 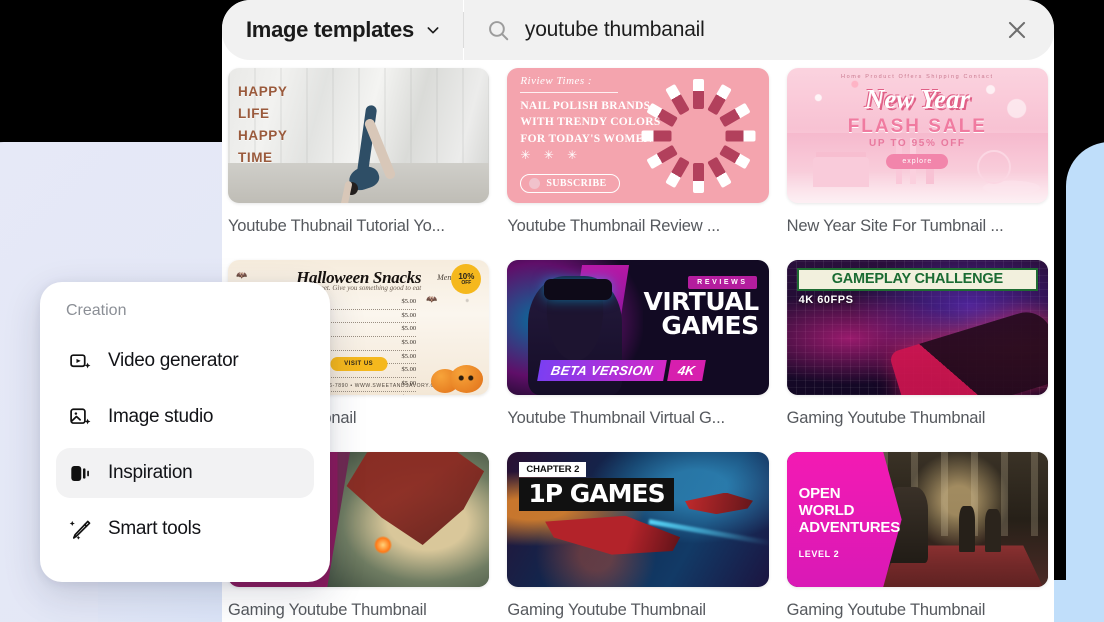 What do you see at coordinates (80, 417) in the screenshot?
I see `image-studio-icon` at bounding box center [80, 417].